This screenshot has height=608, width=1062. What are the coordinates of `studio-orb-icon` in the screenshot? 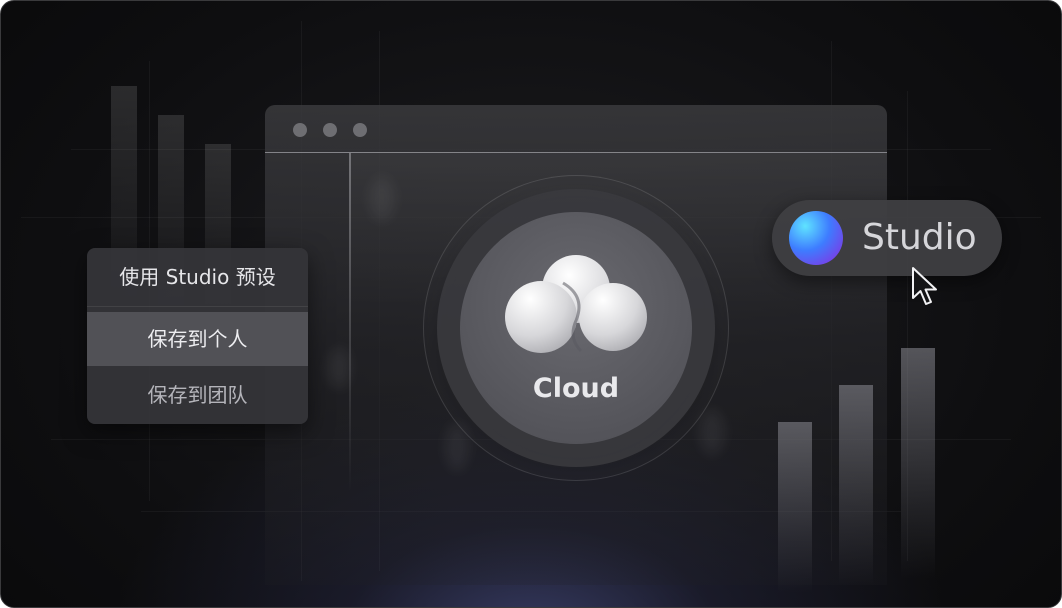 It's located at (816, 238).